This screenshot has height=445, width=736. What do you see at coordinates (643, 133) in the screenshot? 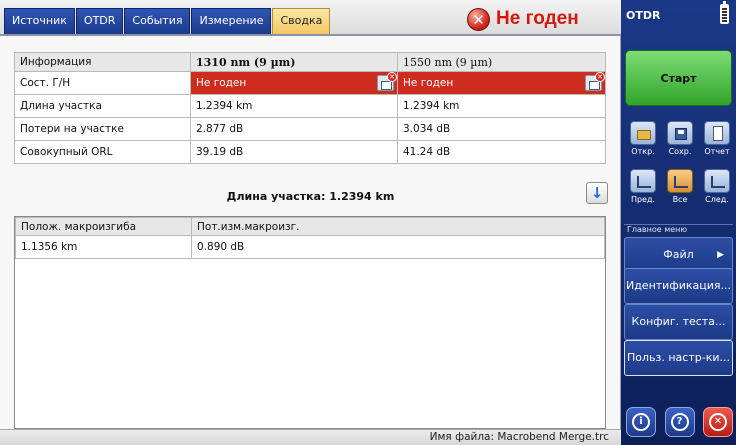
I see `open-folder-icon` at bounding box center [643, 133].